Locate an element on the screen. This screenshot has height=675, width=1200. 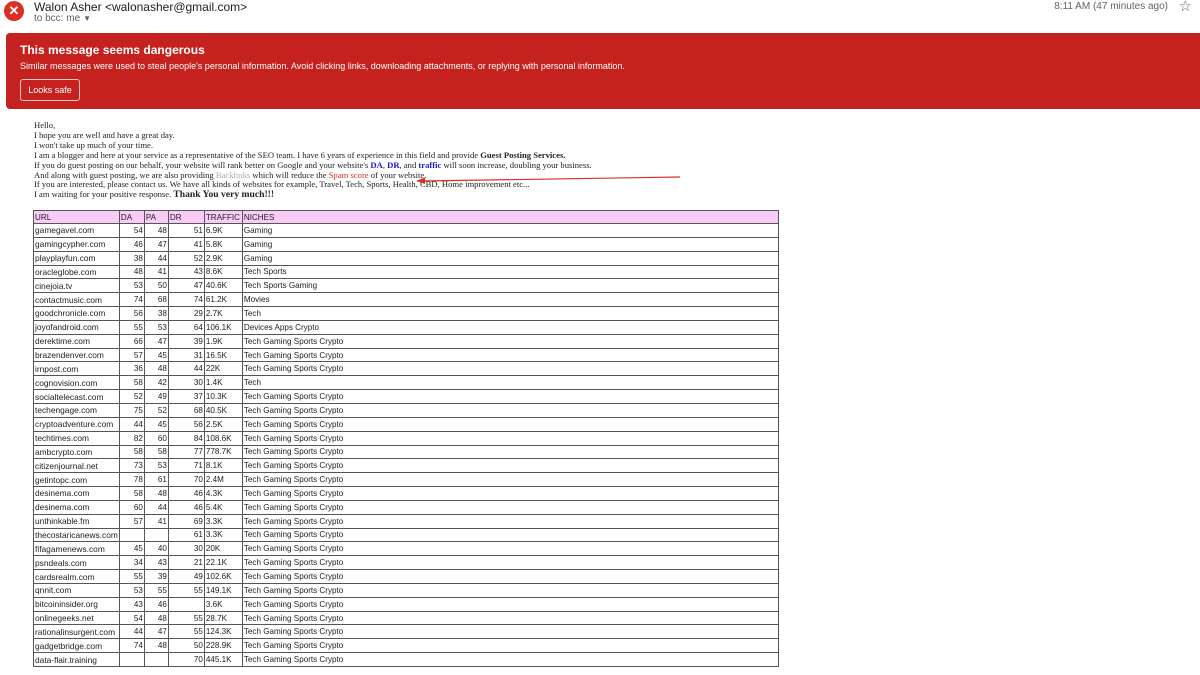
cell-dr: 31 is located at coordinates (186, 355).